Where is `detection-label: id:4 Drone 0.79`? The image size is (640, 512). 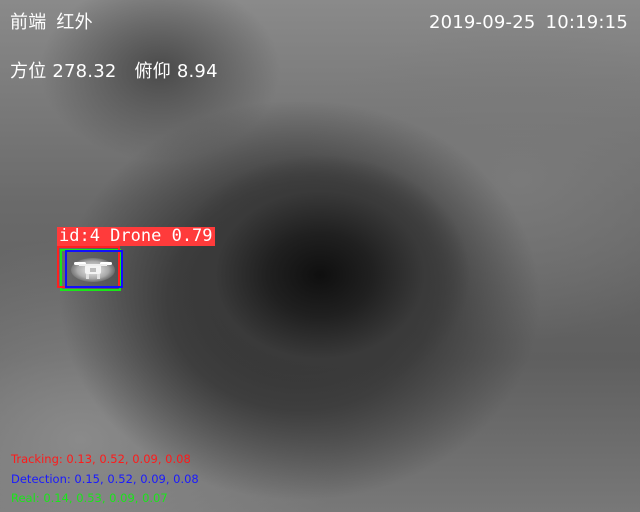
detection-label: id:4 Drone 0.79 is located at coordinates (136, 236).